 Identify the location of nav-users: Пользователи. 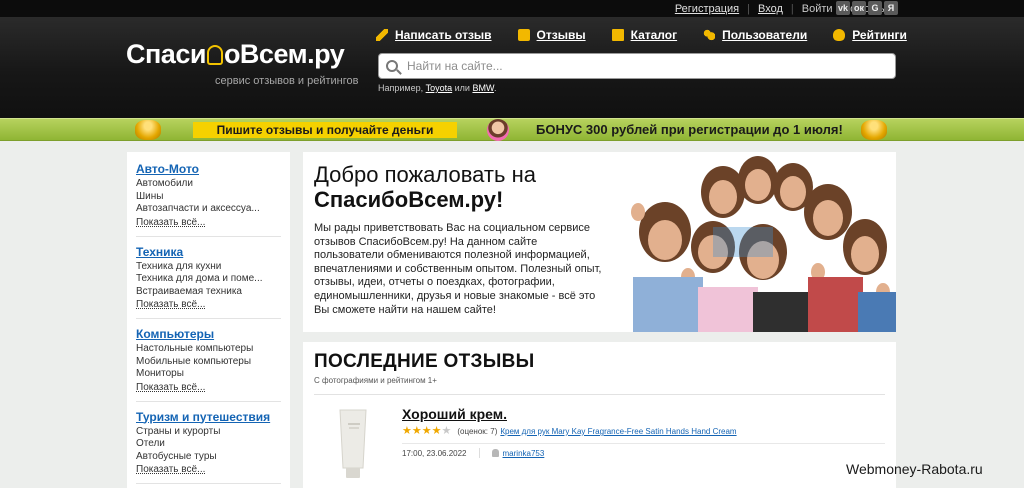
(755, 35).